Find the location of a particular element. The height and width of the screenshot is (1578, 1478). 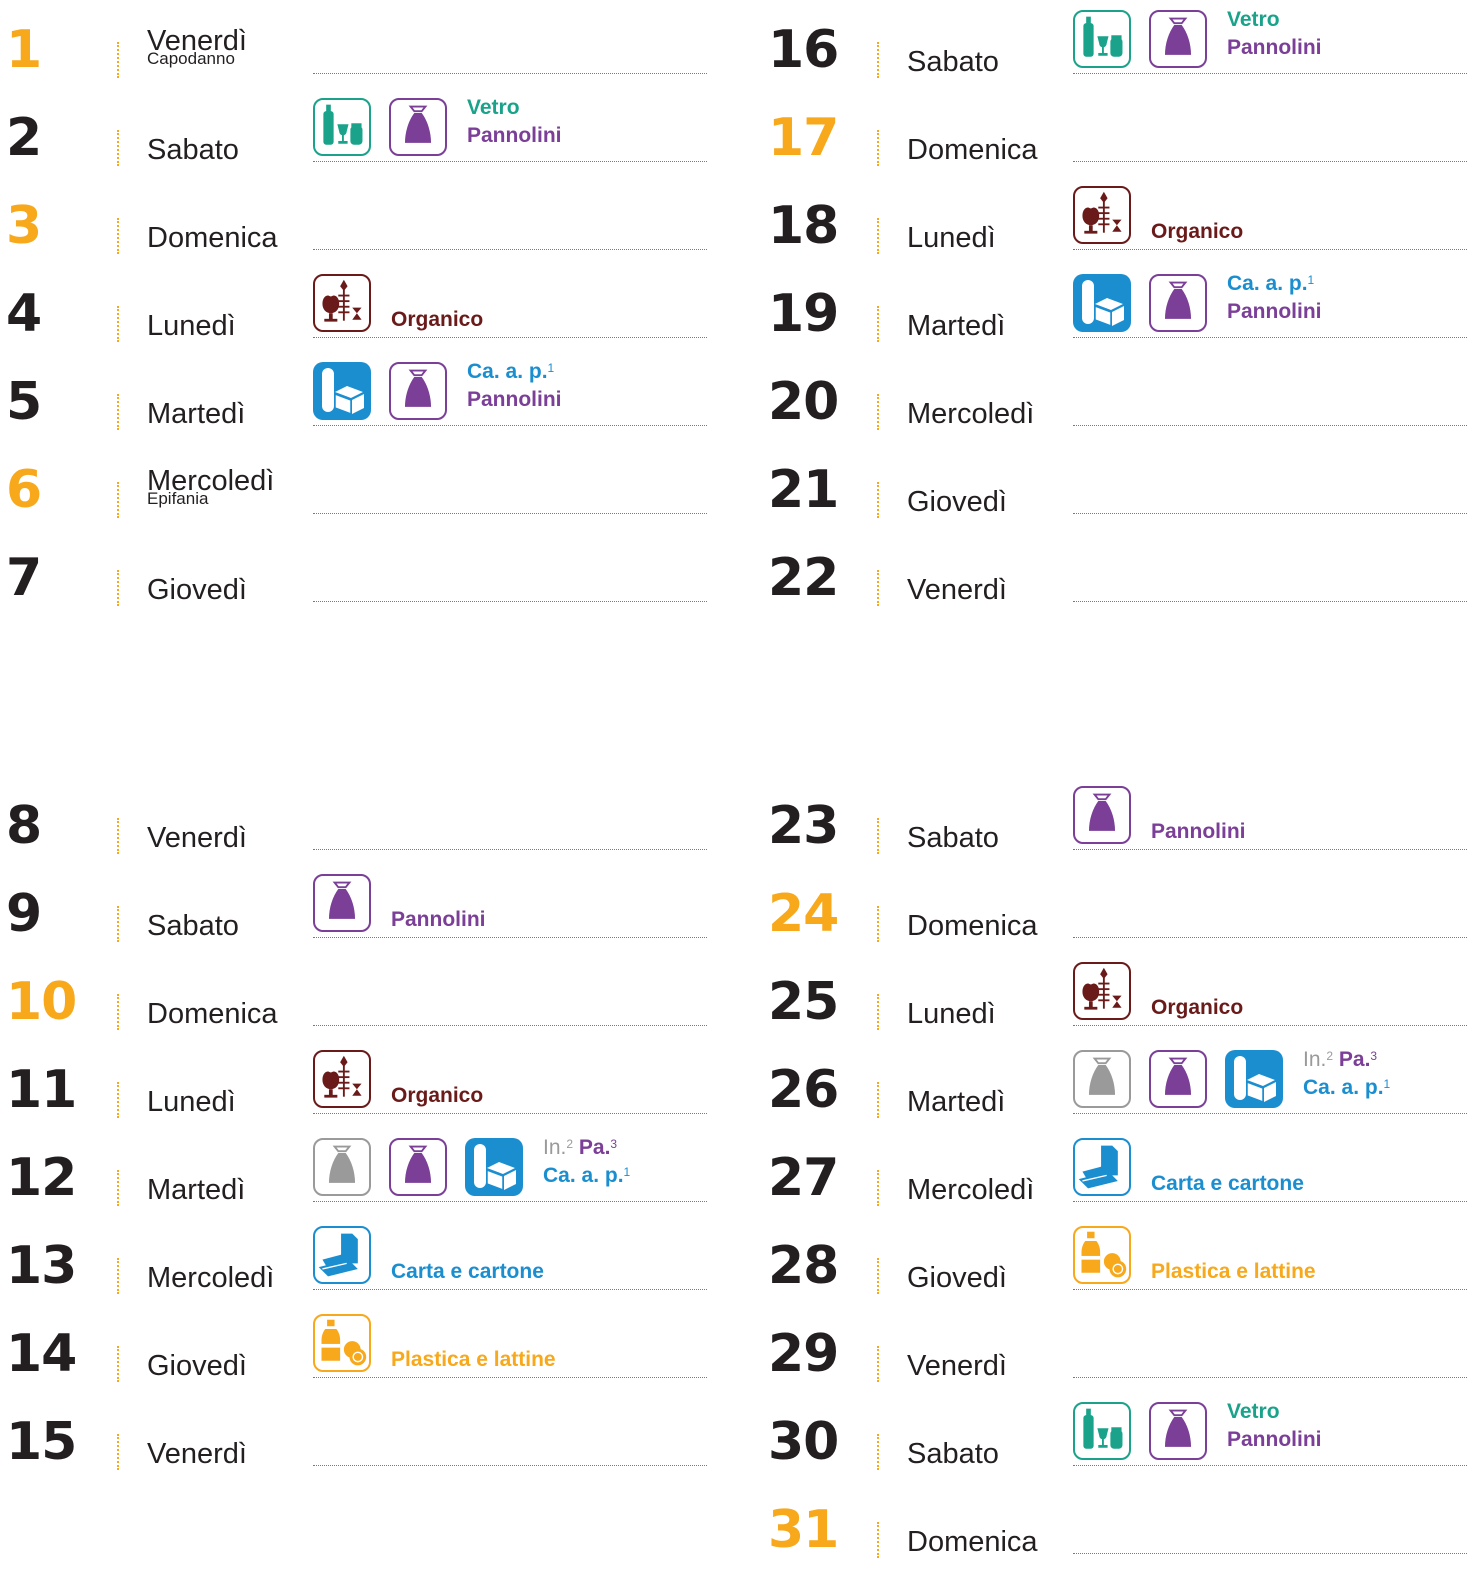

day-row-1: 1 Venerdì Capodanno is located at coordinates (360, 54).